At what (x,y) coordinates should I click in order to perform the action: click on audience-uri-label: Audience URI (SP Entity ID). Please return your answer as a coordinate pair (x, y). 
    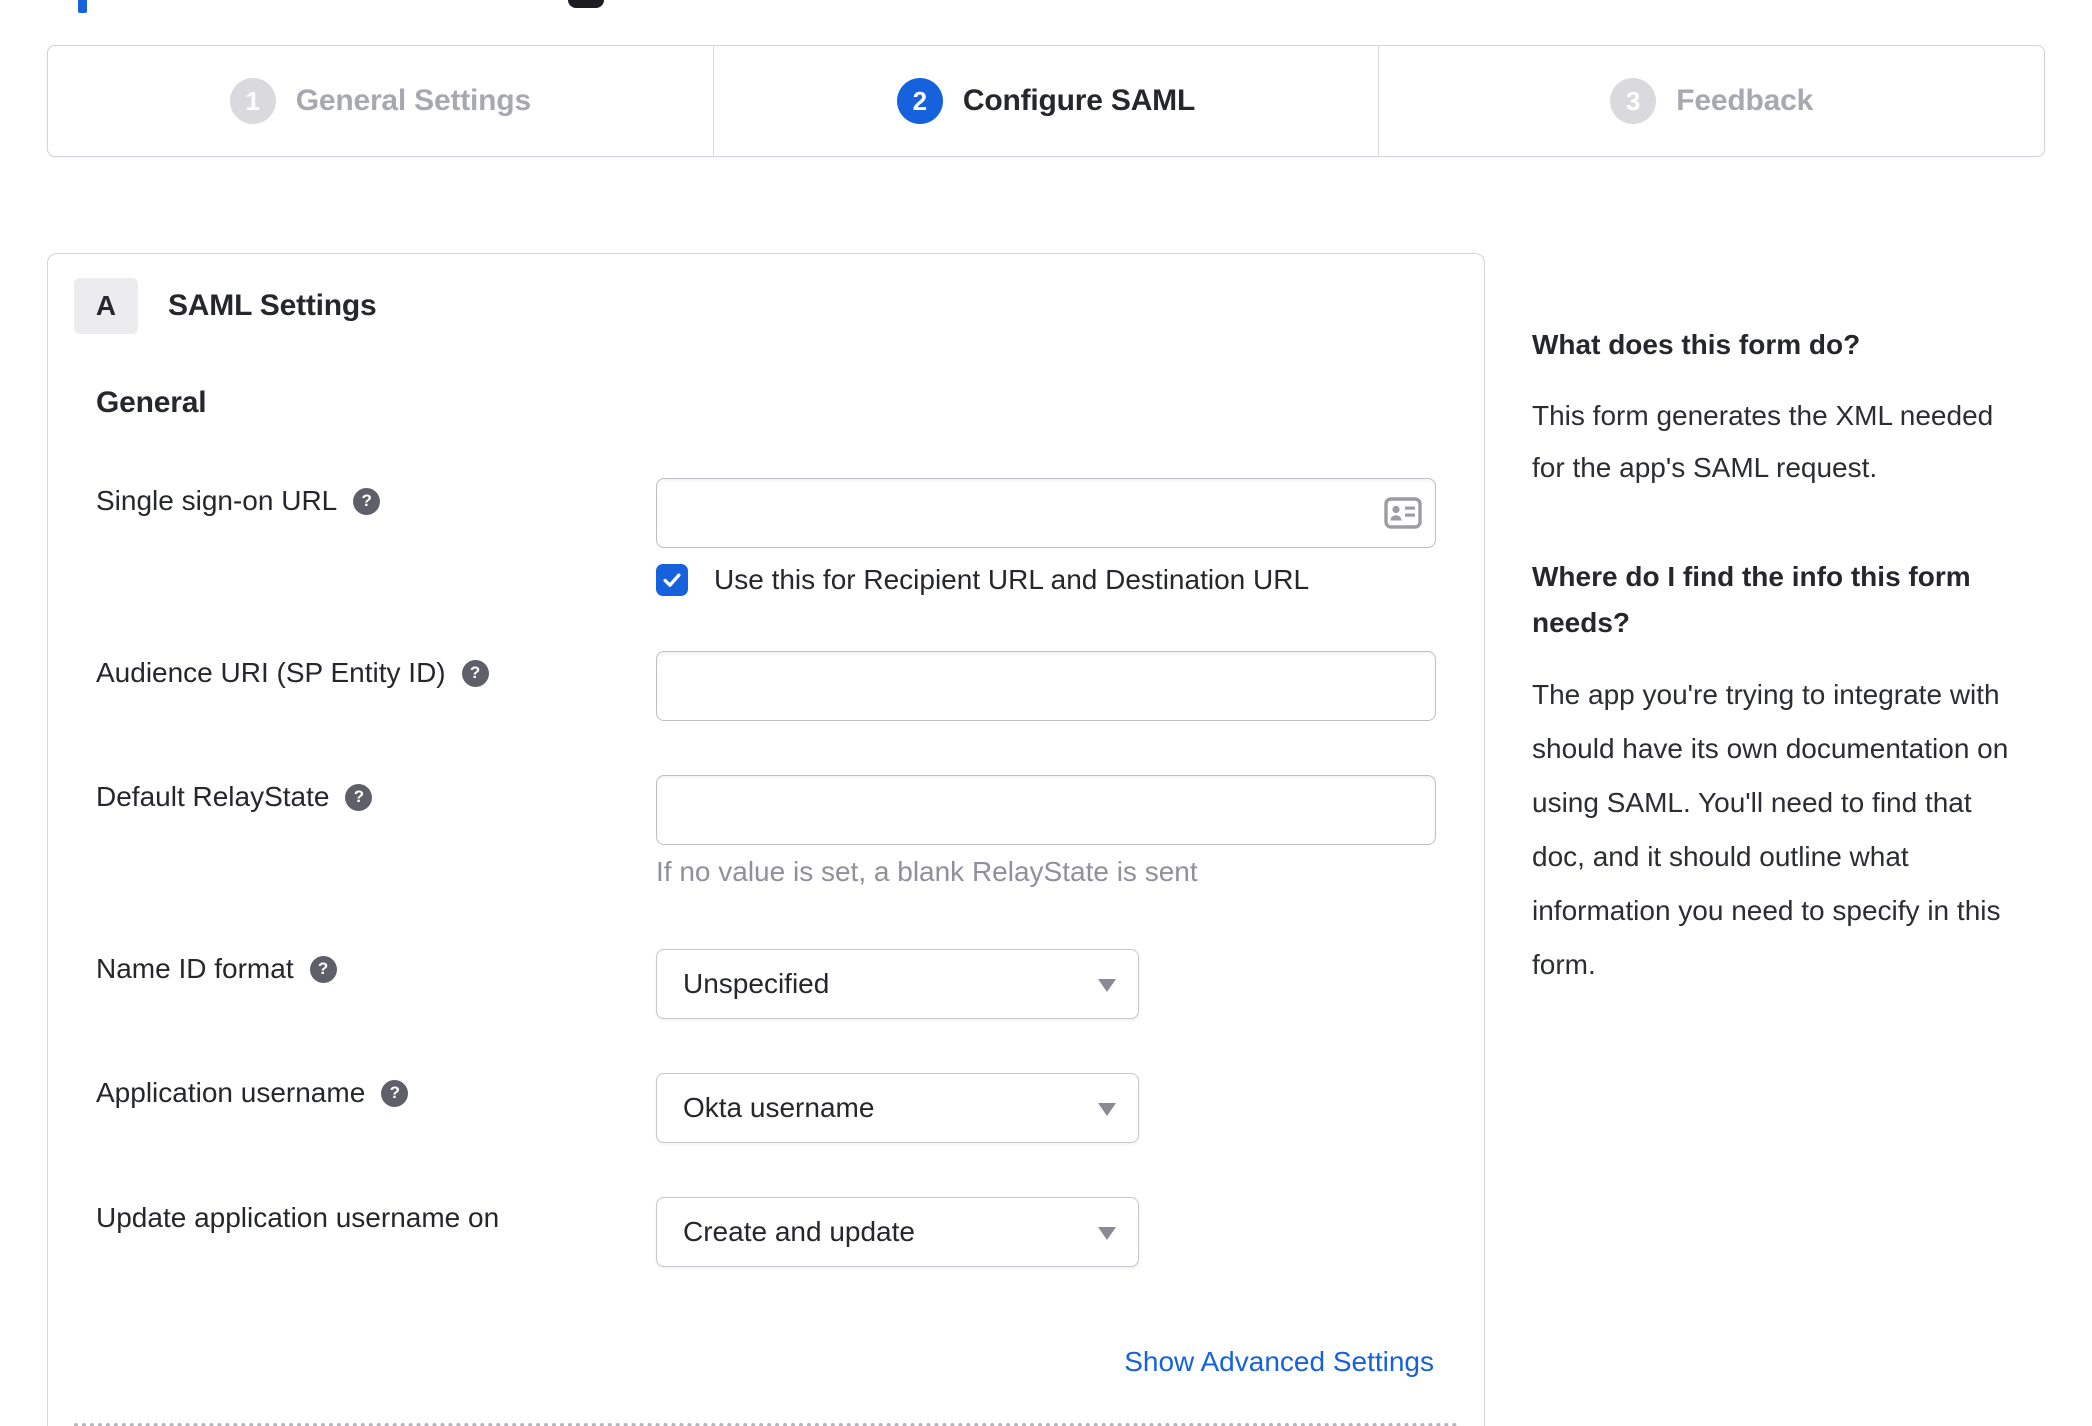
    Looking at the image, I should click on (271, 672).